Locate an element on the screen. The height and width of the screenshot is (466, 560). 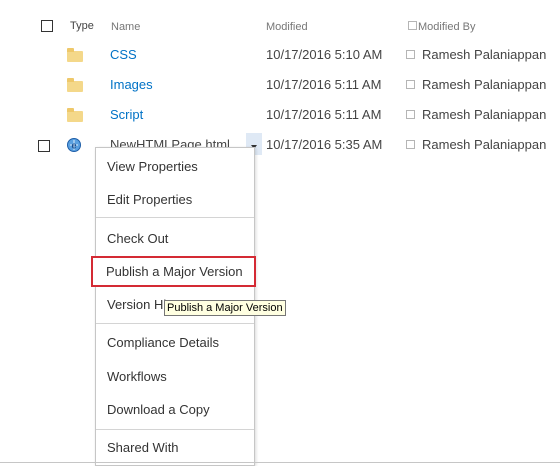
column-header-type: Type is located at coordinates (82, 26).